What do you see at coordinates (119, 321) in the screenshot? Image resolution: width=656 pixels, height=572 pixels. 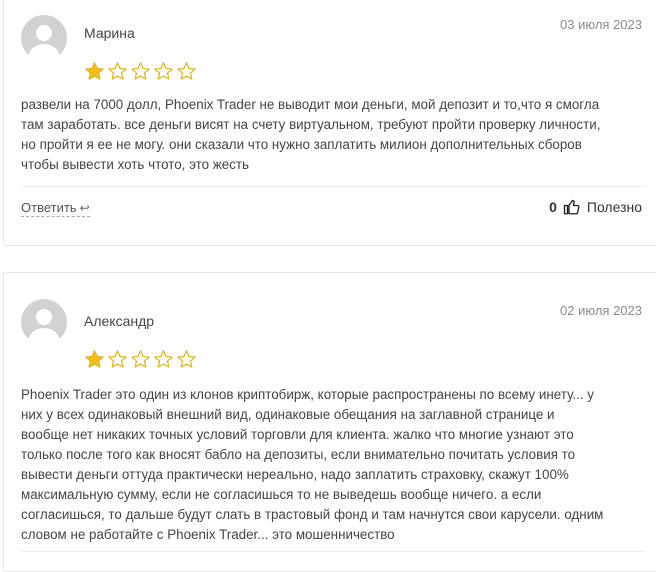 I see `reviewer-name: Александр` at bounding box center [119, 321].